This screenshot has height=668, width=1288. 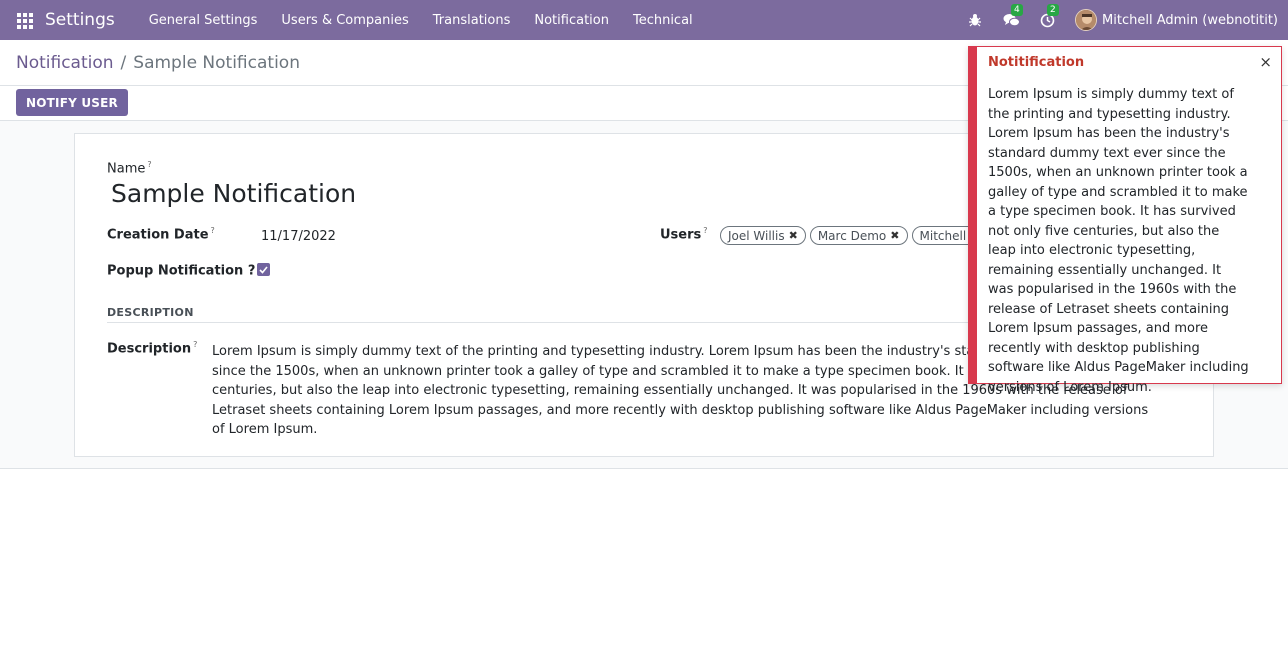 I want to click on popup-notification-checkbox, so click(x=263, y=269).